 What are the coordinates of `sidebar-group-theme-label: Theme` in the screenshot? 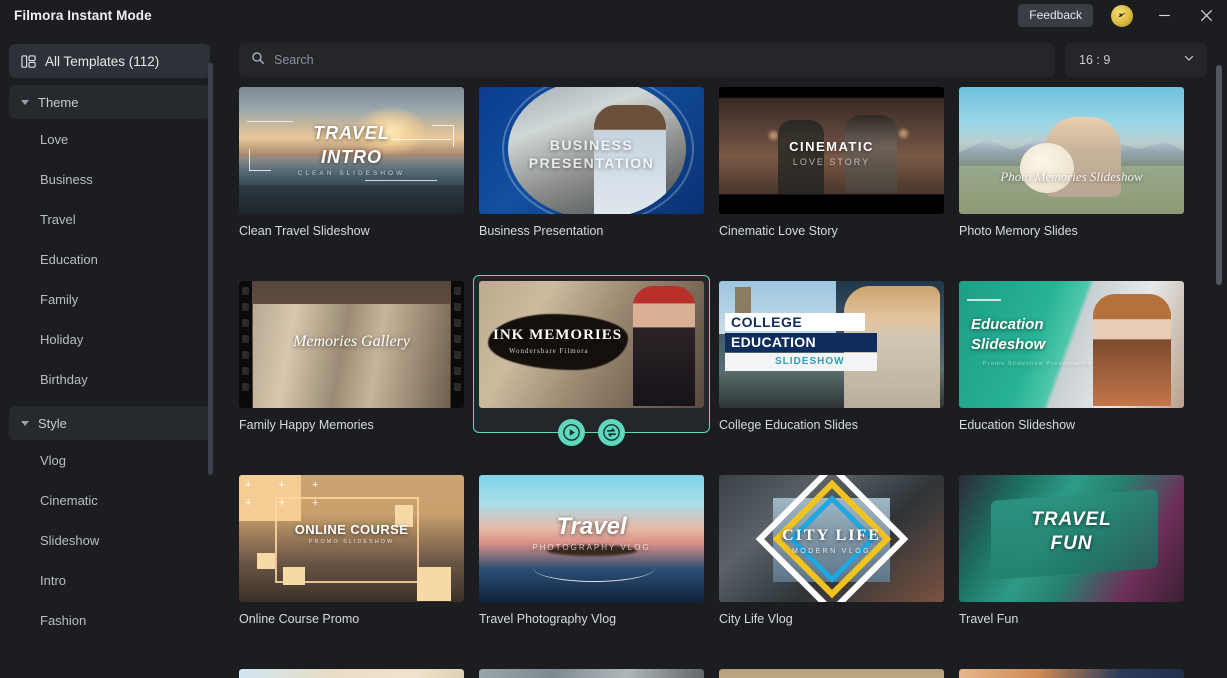 It's located at (58, 102).